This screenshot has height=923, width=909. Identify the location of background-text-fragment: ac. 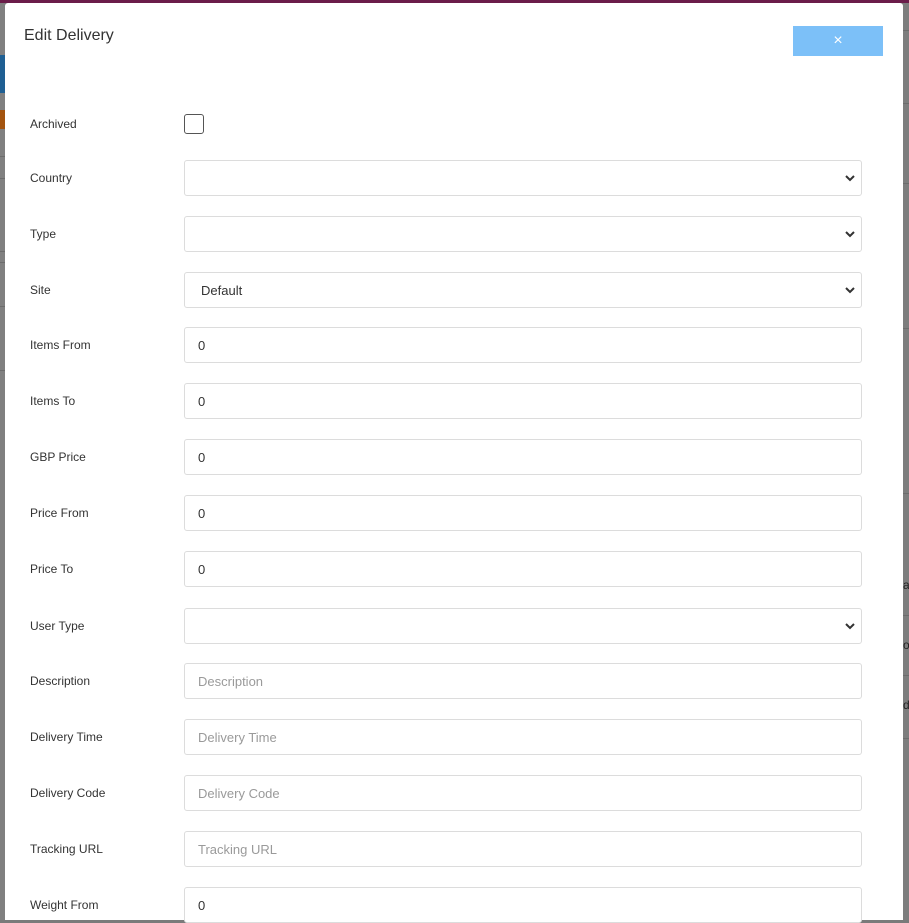
(906, 585).